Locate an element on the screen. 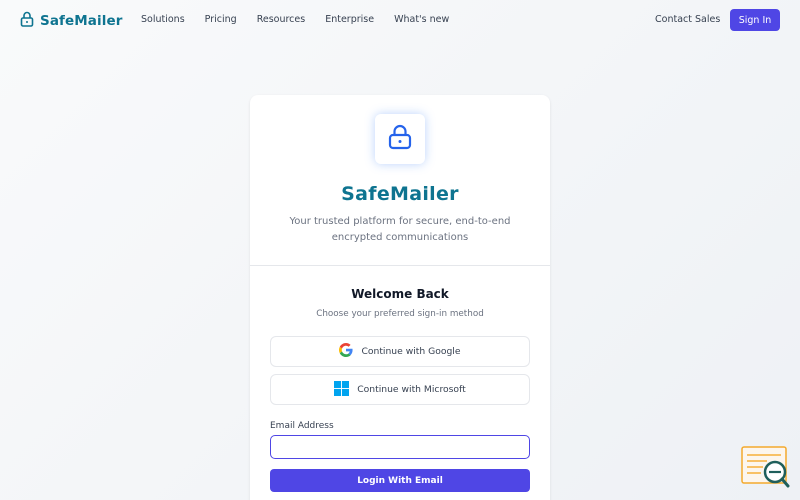 The width and height of the screenshot is (800, 500). divider is located at coordinates (400, 265).